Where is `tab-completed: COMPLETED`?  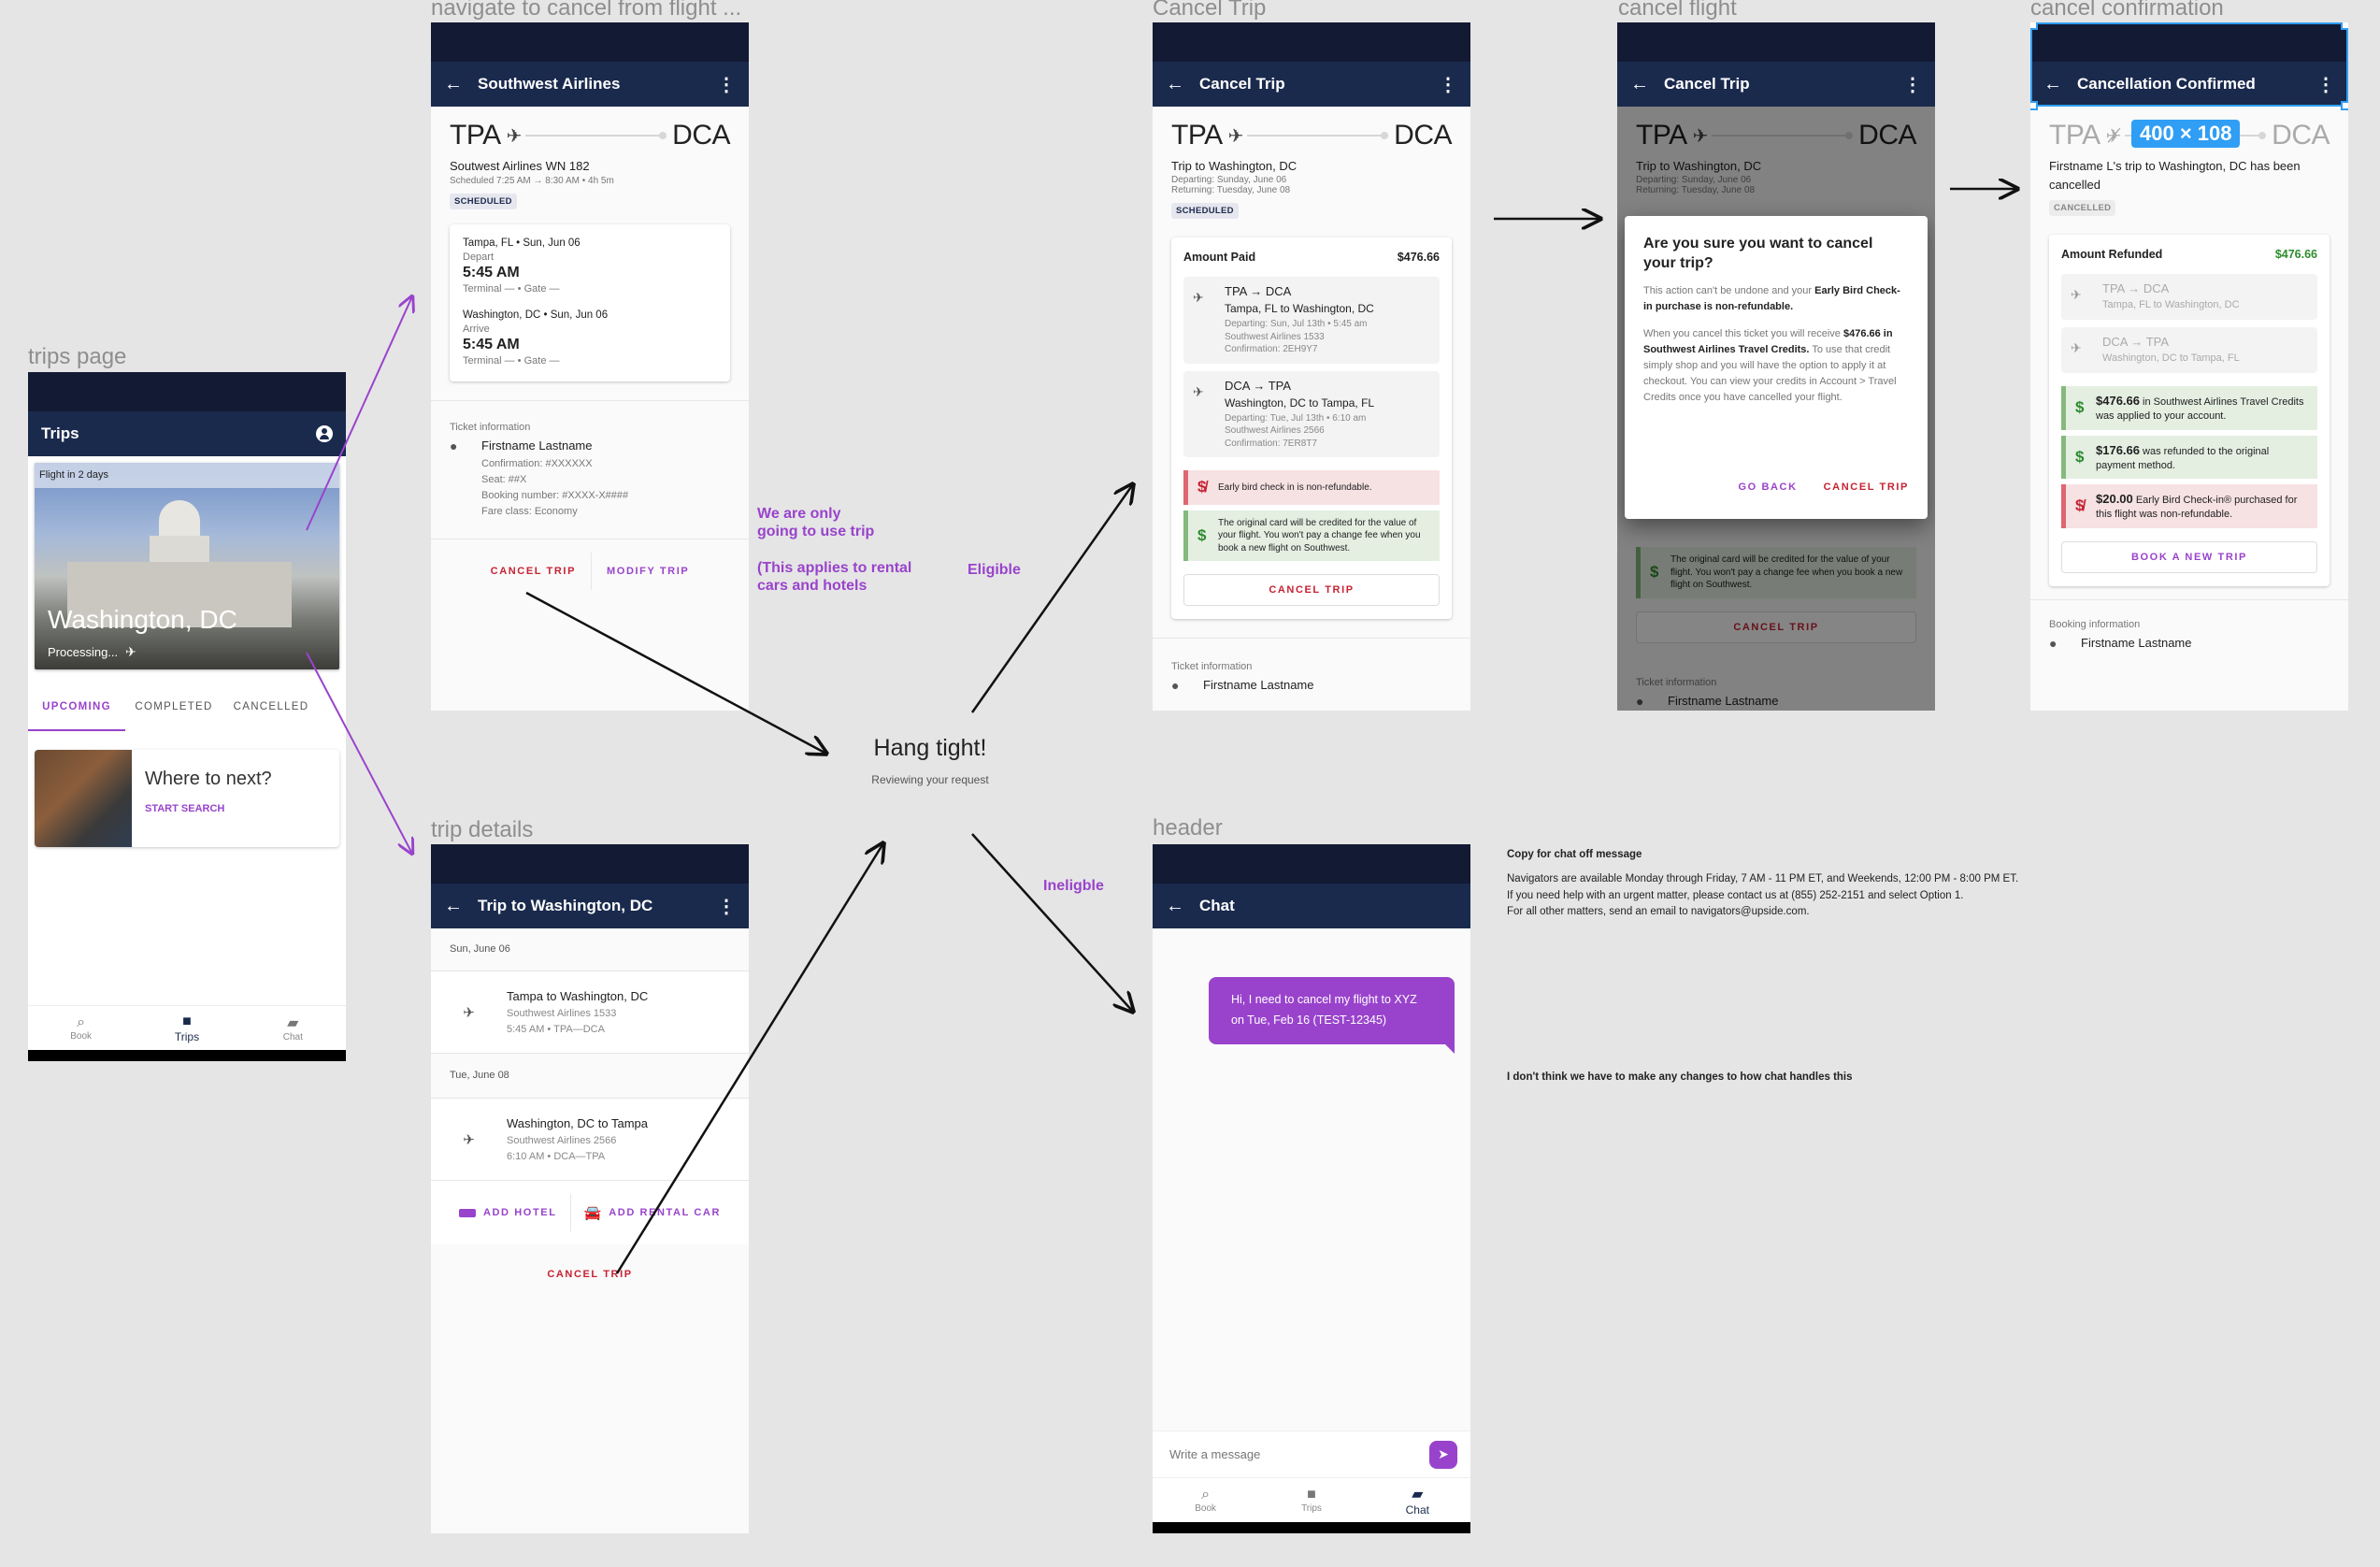 tab-completed: COMPLETED is located at coordinates (173, 716).